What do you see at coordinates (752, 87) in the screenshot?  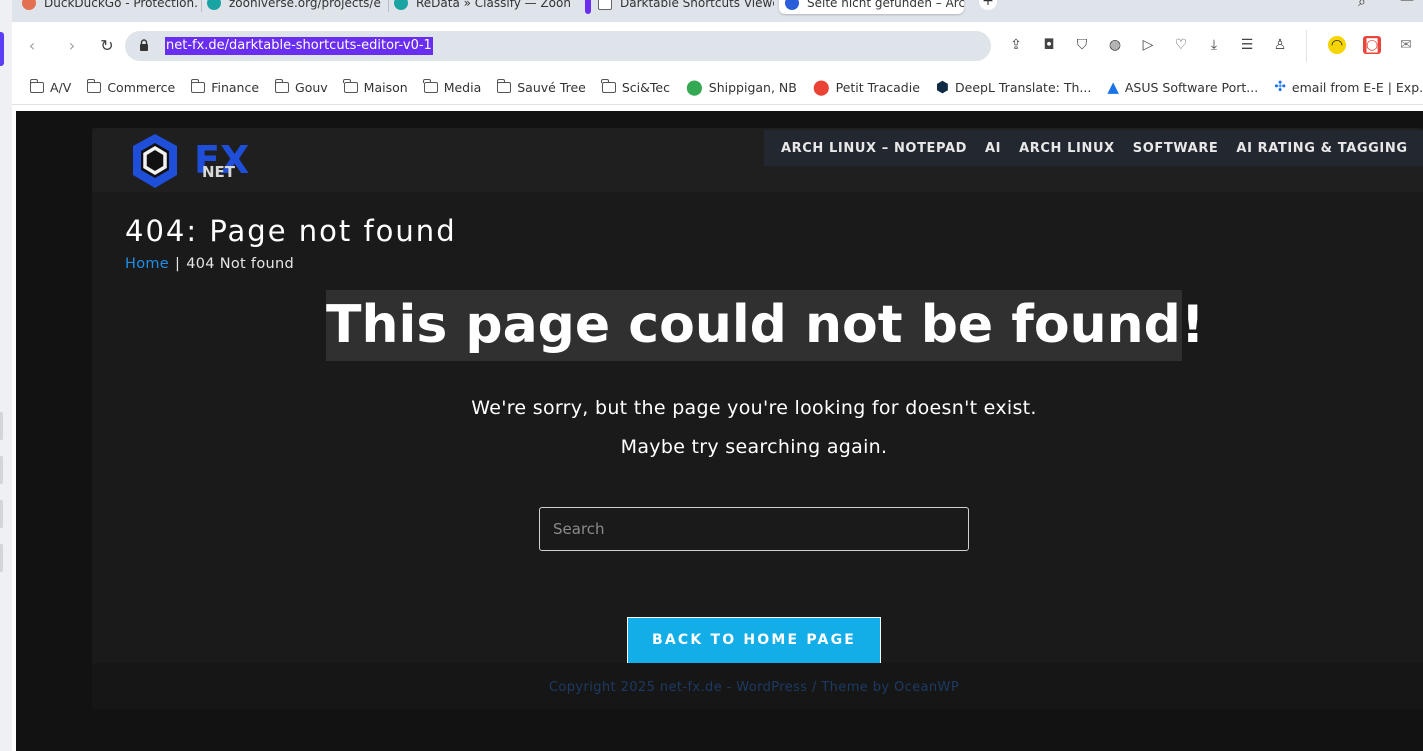 I see `bookmark-label: Shippigan, NB` at bounding box center [752, 87].